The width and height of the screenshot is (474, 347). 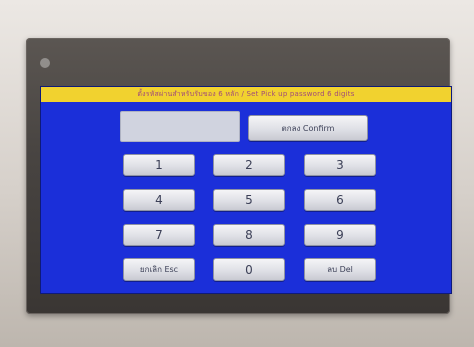 I want to click on key-3-button: 3, so click(x=340, y=165).